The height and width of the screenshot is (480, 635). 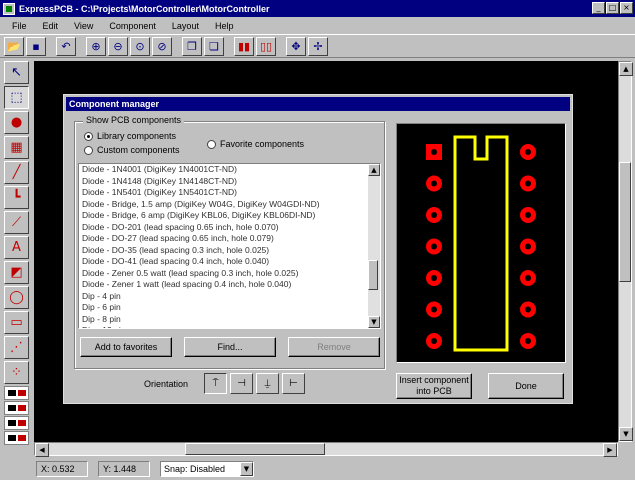 I want to click on palette-button-pointer-tool: ↖, so click(x=16, y=72).